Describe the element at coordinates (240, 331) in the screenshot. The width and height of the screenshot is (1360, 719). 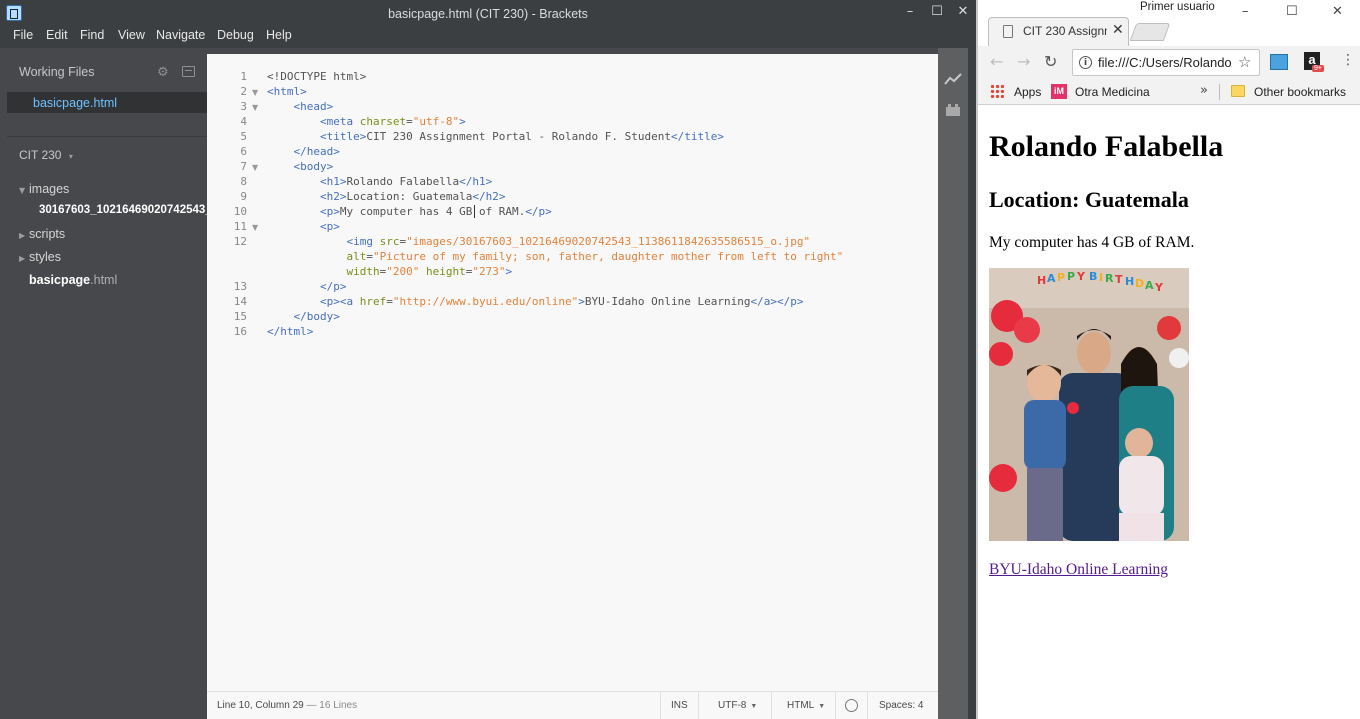
I see `line-number: 16` at that location.